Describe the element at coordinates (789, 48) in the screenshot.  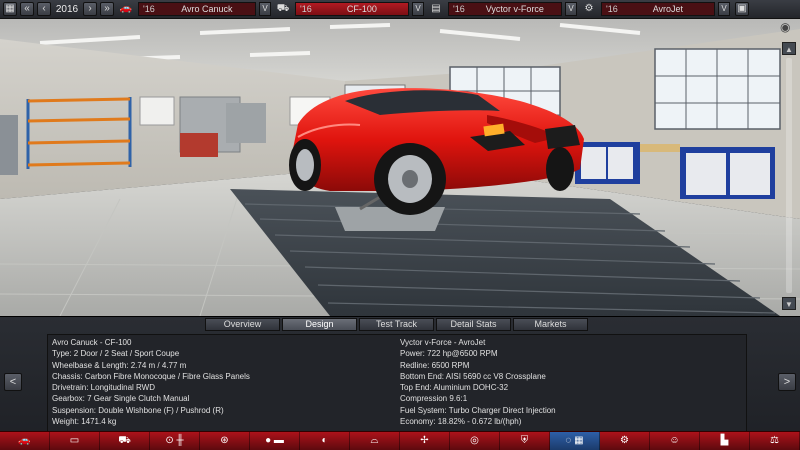
I see `scroll-up-icon: ▲` at that location.